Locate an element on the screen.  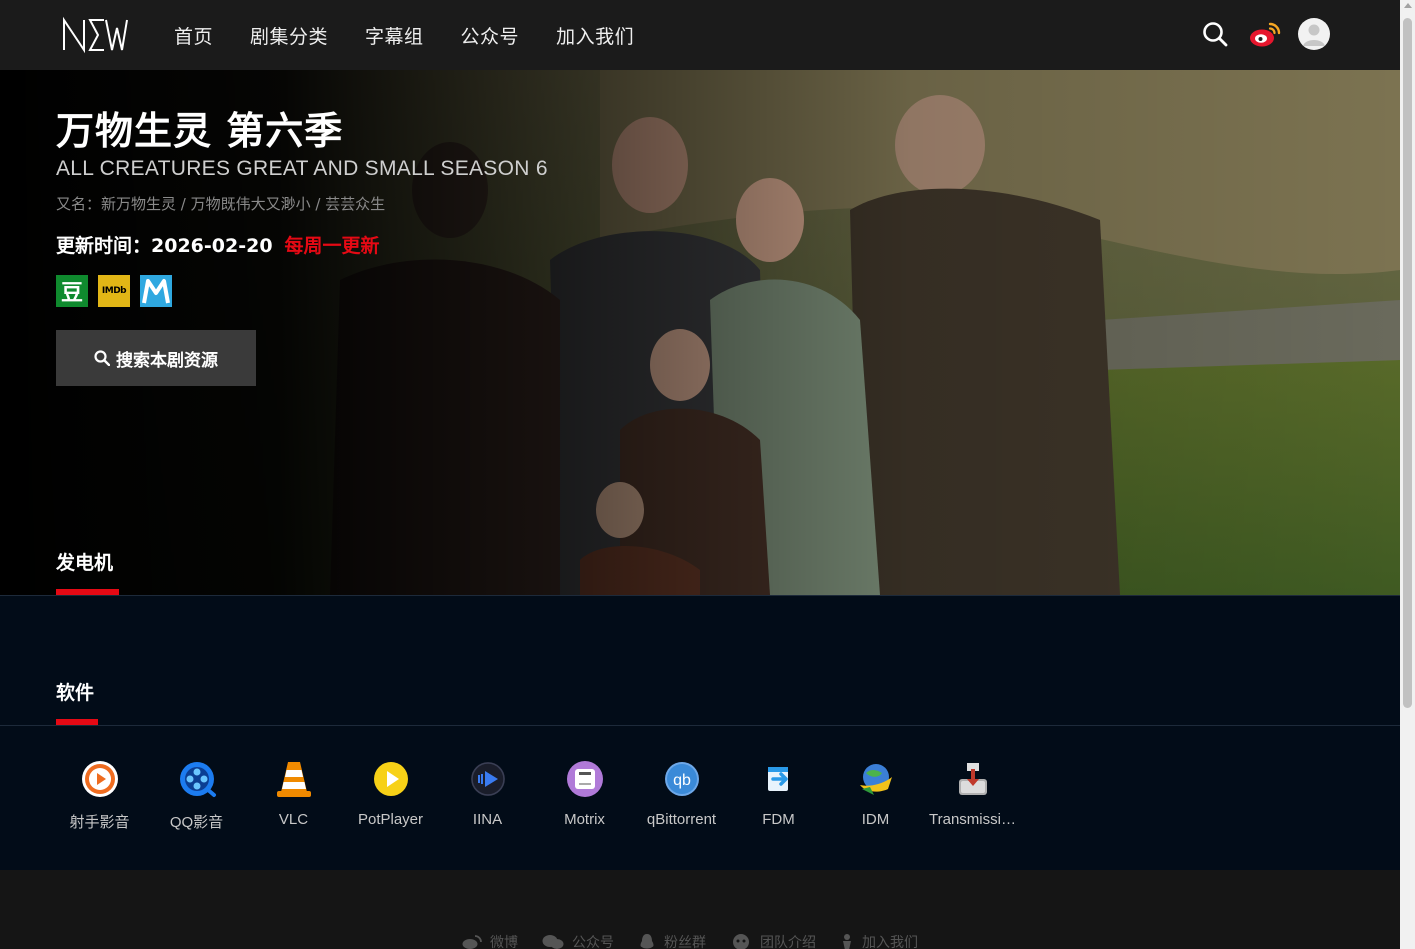
update-info: 更新时间：2026-02-20 每周一更新 is located at coordinates (218, 244).